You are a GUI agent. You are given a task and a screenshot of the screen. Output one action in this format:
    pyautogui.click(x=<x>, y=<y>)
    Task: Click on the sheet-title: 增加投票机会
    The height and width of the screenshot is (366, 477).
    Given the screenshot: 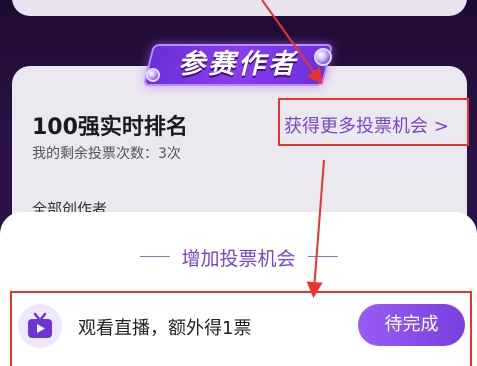 What is the action you would take?
    pyautogui.click(x=238, y=259)
    